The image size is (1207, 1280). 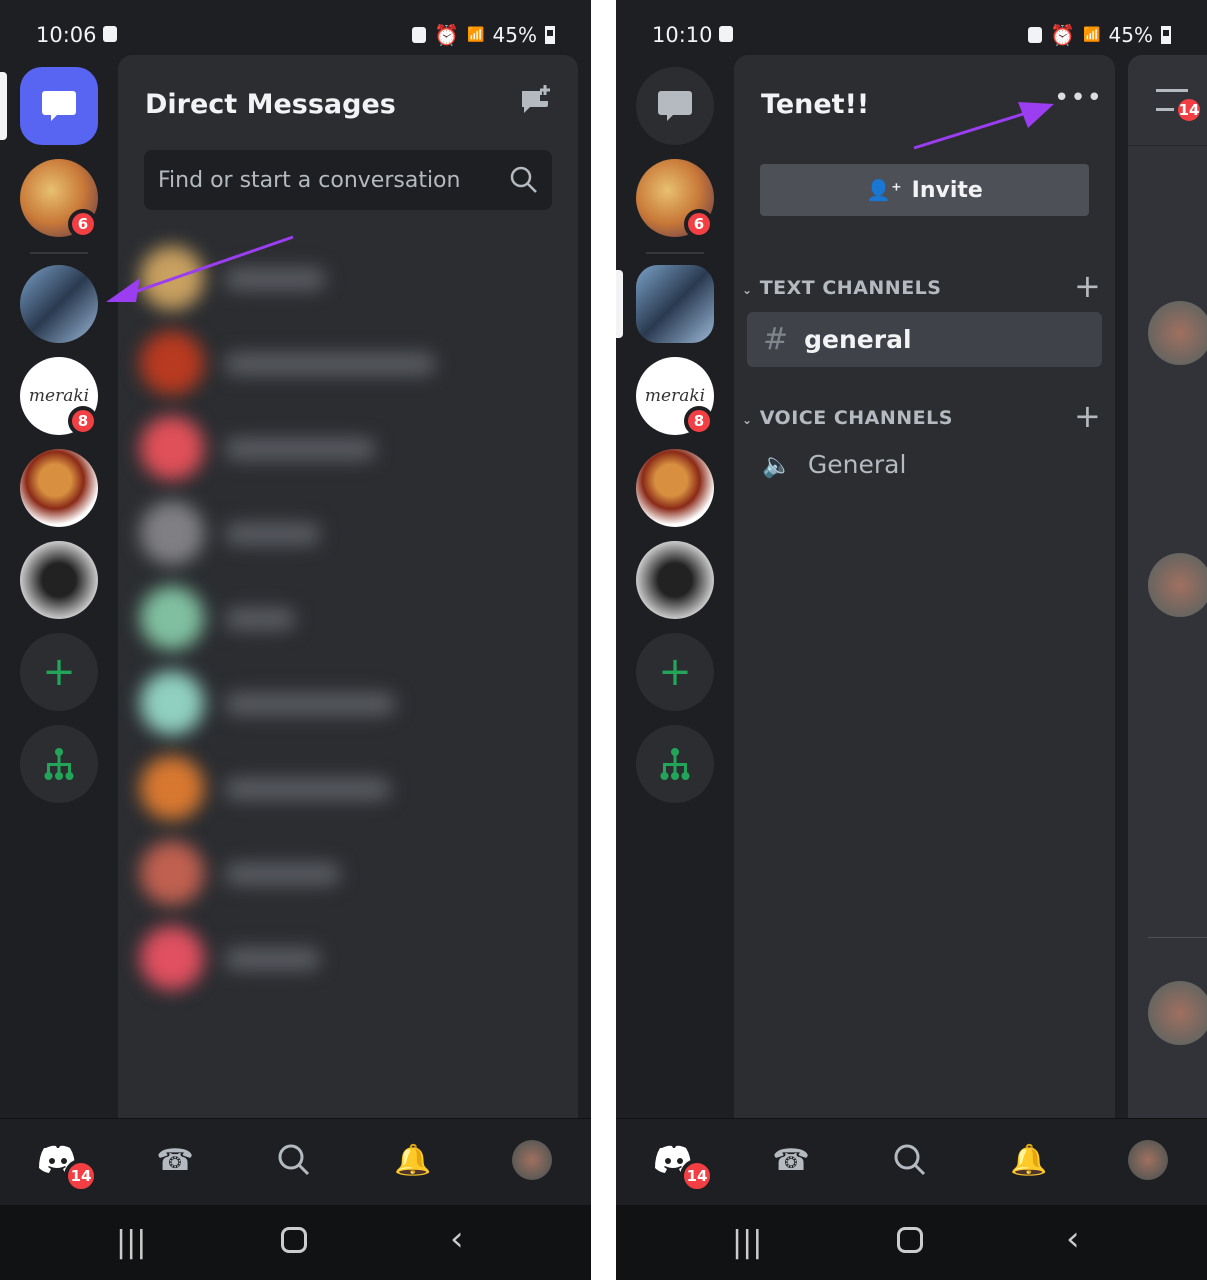 I want to click on search-input: Find or start a conversation, so click(x=348, y=180).